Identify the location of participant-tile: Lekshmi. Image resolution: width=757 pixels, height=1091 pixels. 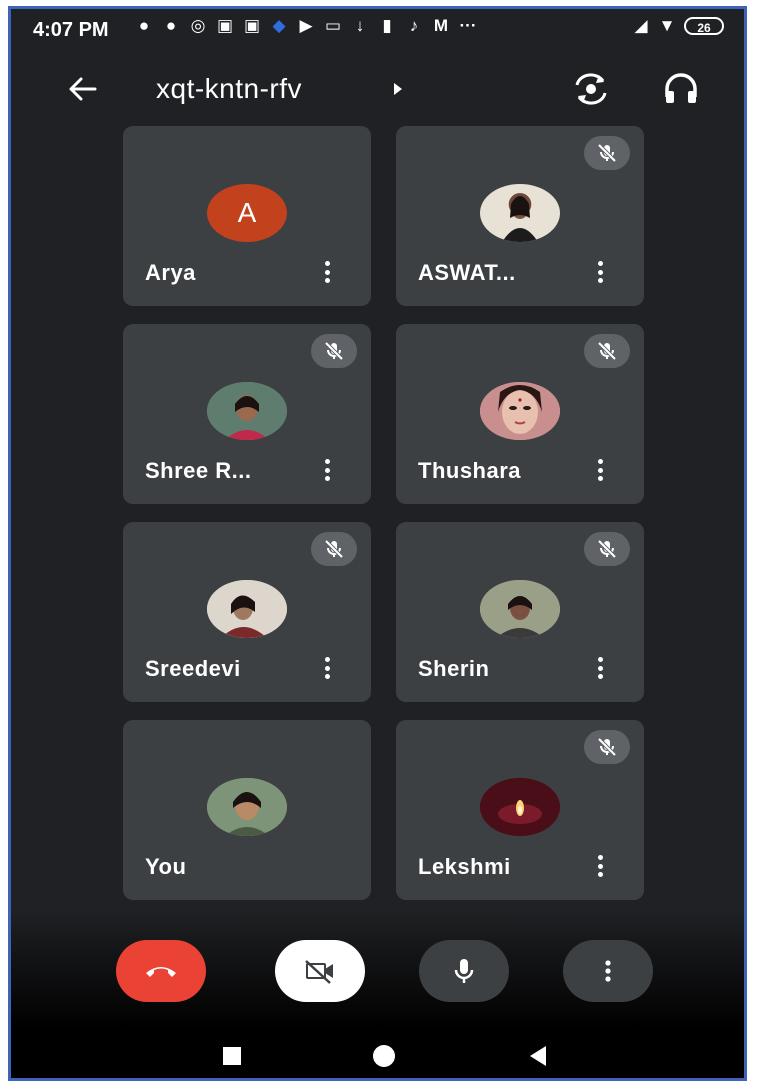
(520, 810).